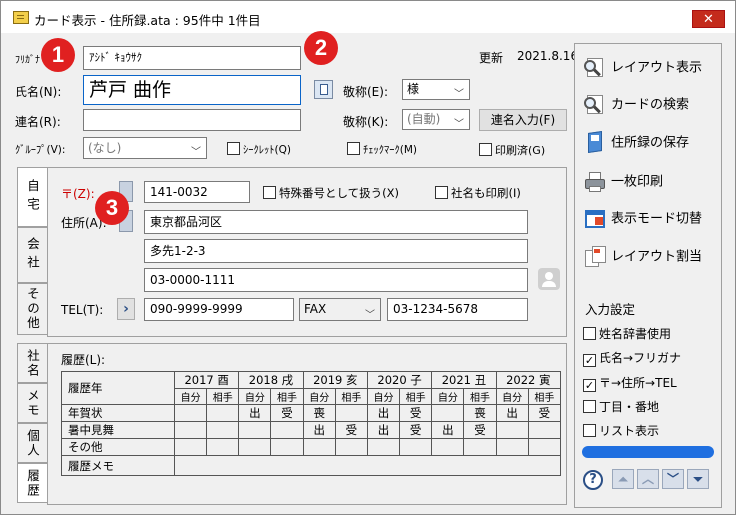 The width and height of the screenshot is (736, 515). What do you see at coordinates (630, 383) in the screenshot?
I see `setting-zip-to-address: ✓ 〒→住所→TEL` at bounding box center [630, 383].